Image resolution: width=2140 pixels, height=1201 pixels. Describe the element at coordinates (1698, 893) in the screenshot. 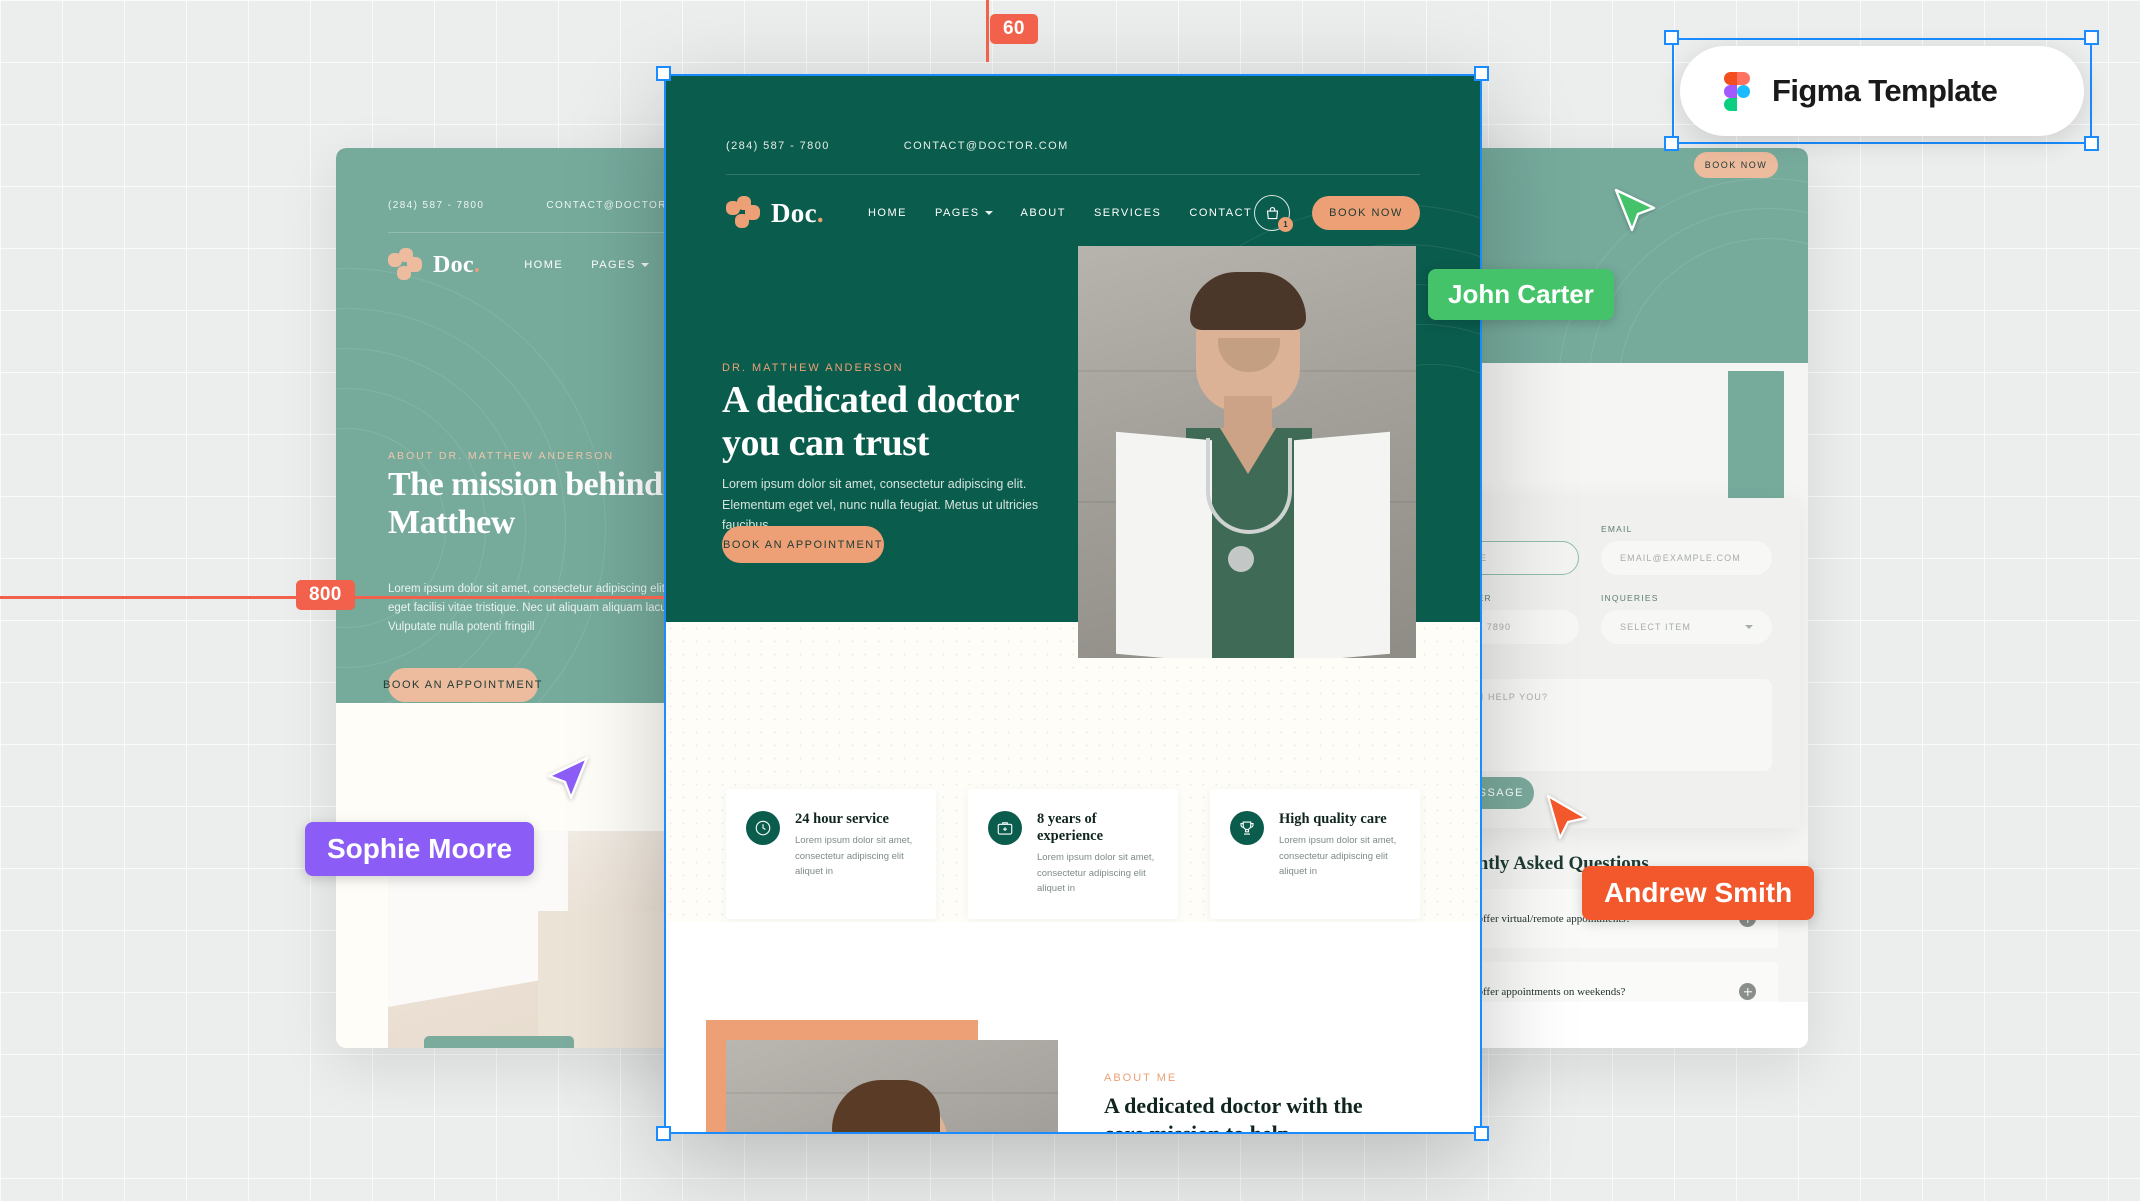

I see `cursor-label-andrew-smith: Andrew Smith` at that location.